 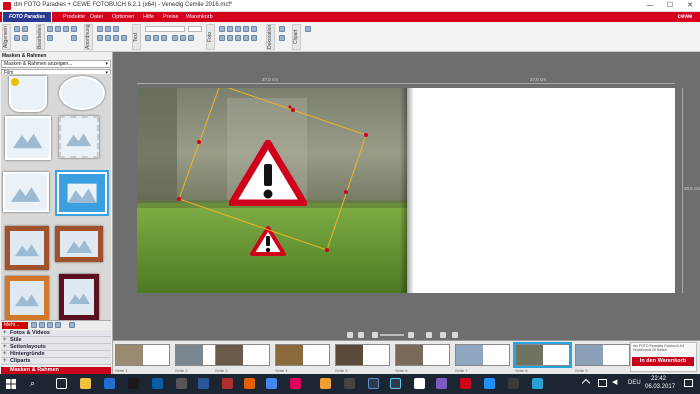 What do you see at coordinates (25, 38) in the screenshot?
I see `preview-icon` at bounding box center [25, 38].